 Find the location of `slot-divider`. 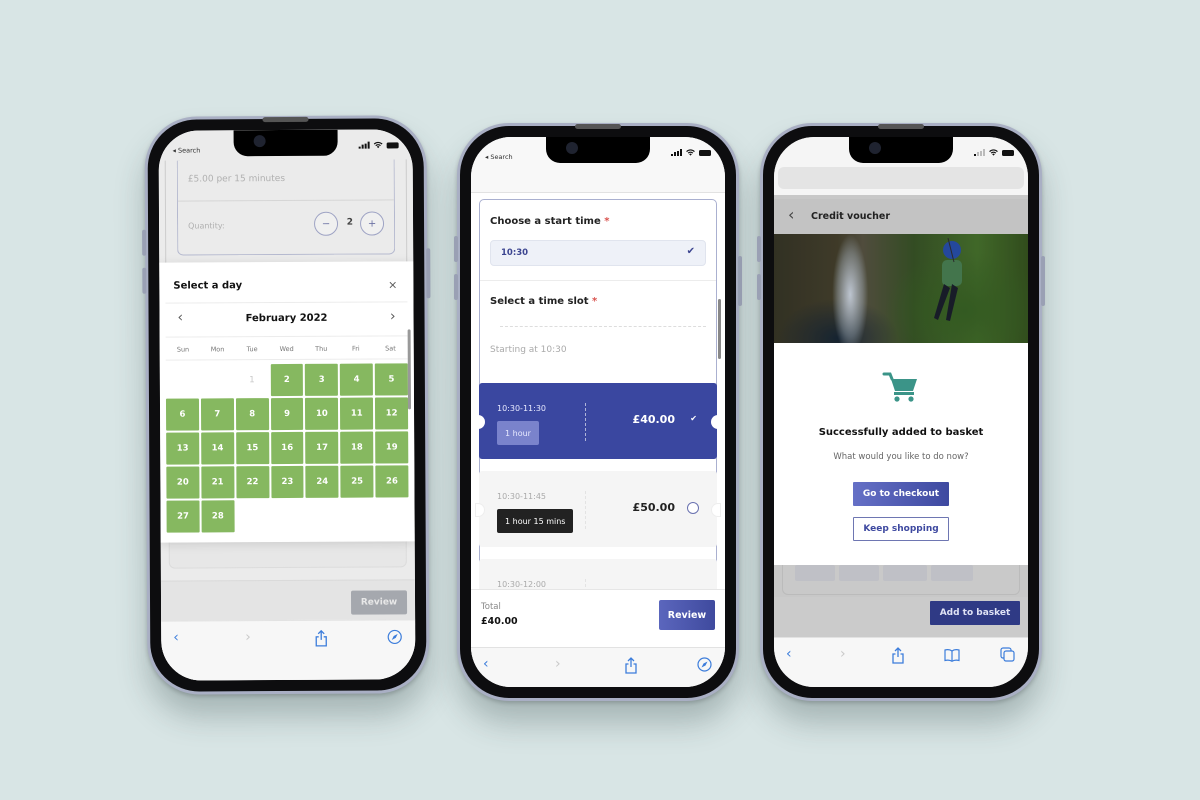

slot-divider is located at coordinates (585, 510).